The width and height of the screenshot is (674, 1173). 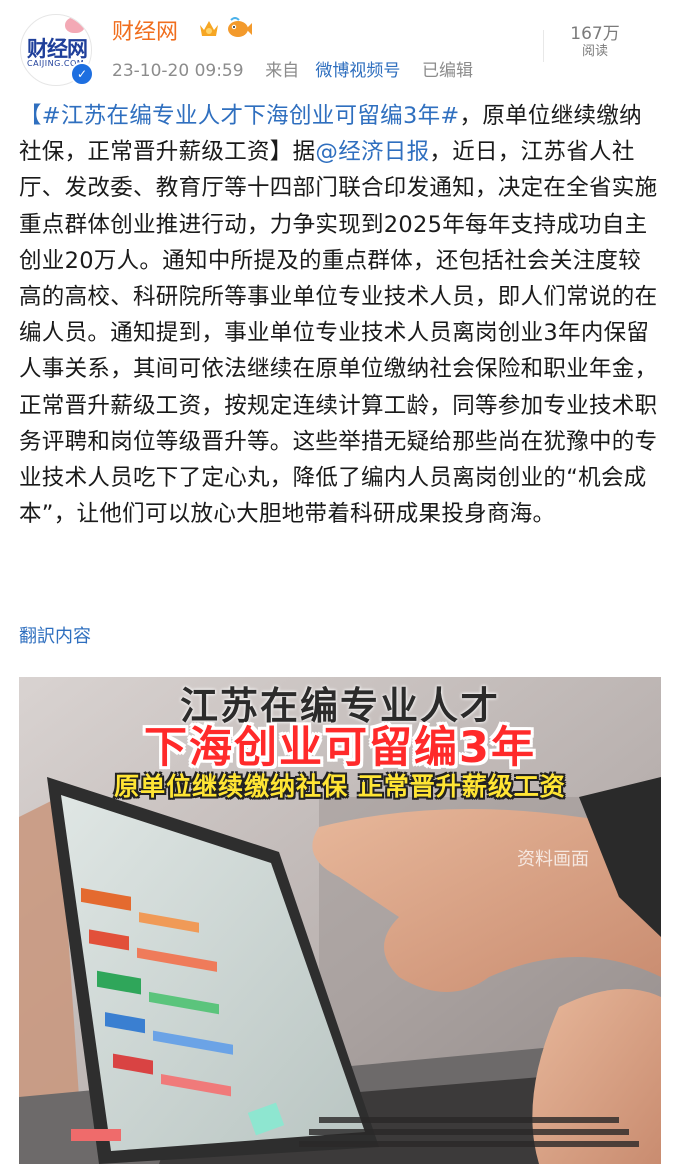 I want to click on video-caption-3: 原单位继续缴纳社保 正常晋升薪级工资, so click(x=340, y=786).